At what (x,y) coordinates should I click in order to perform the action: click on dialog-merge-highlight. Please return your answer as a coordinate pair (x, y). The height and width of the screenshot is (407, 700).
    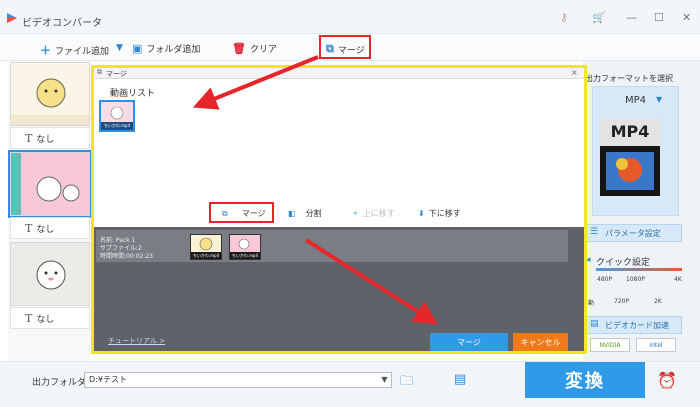
    Looking at the image, I should click on (241, 212).